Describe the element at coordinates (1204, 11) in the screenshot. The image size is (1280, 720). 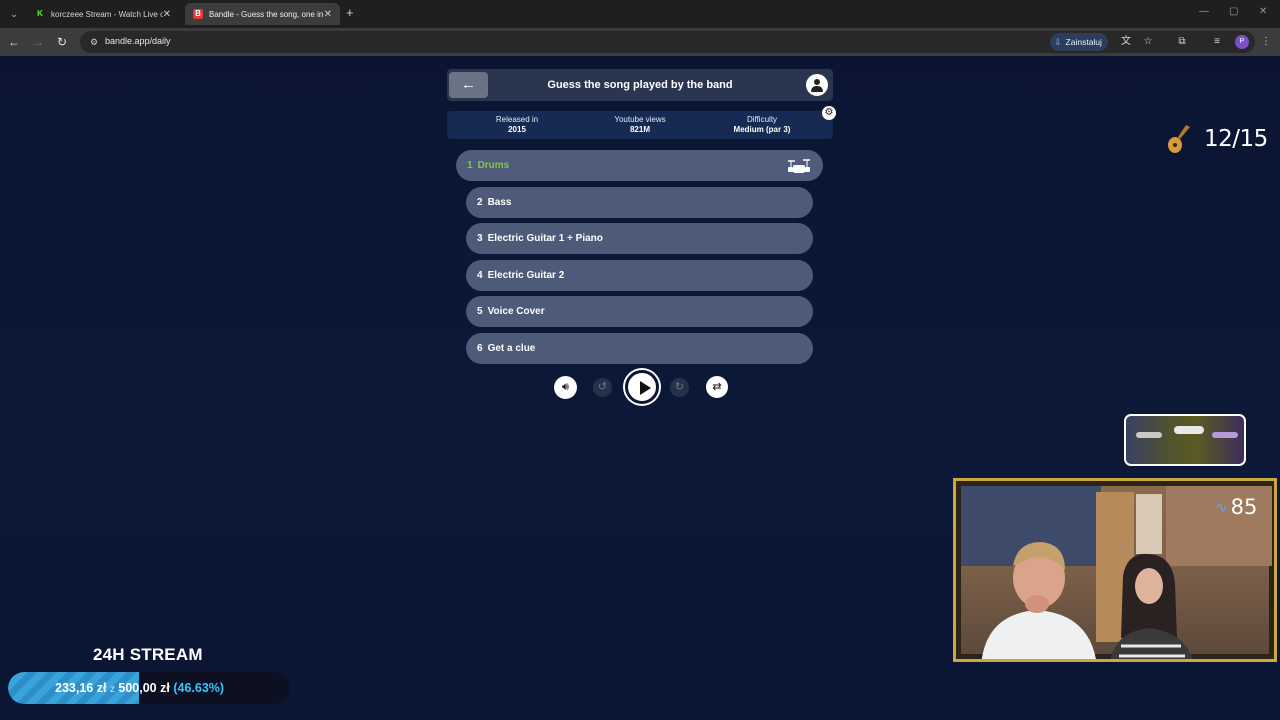
I see `minimize-icon: —` at that location.